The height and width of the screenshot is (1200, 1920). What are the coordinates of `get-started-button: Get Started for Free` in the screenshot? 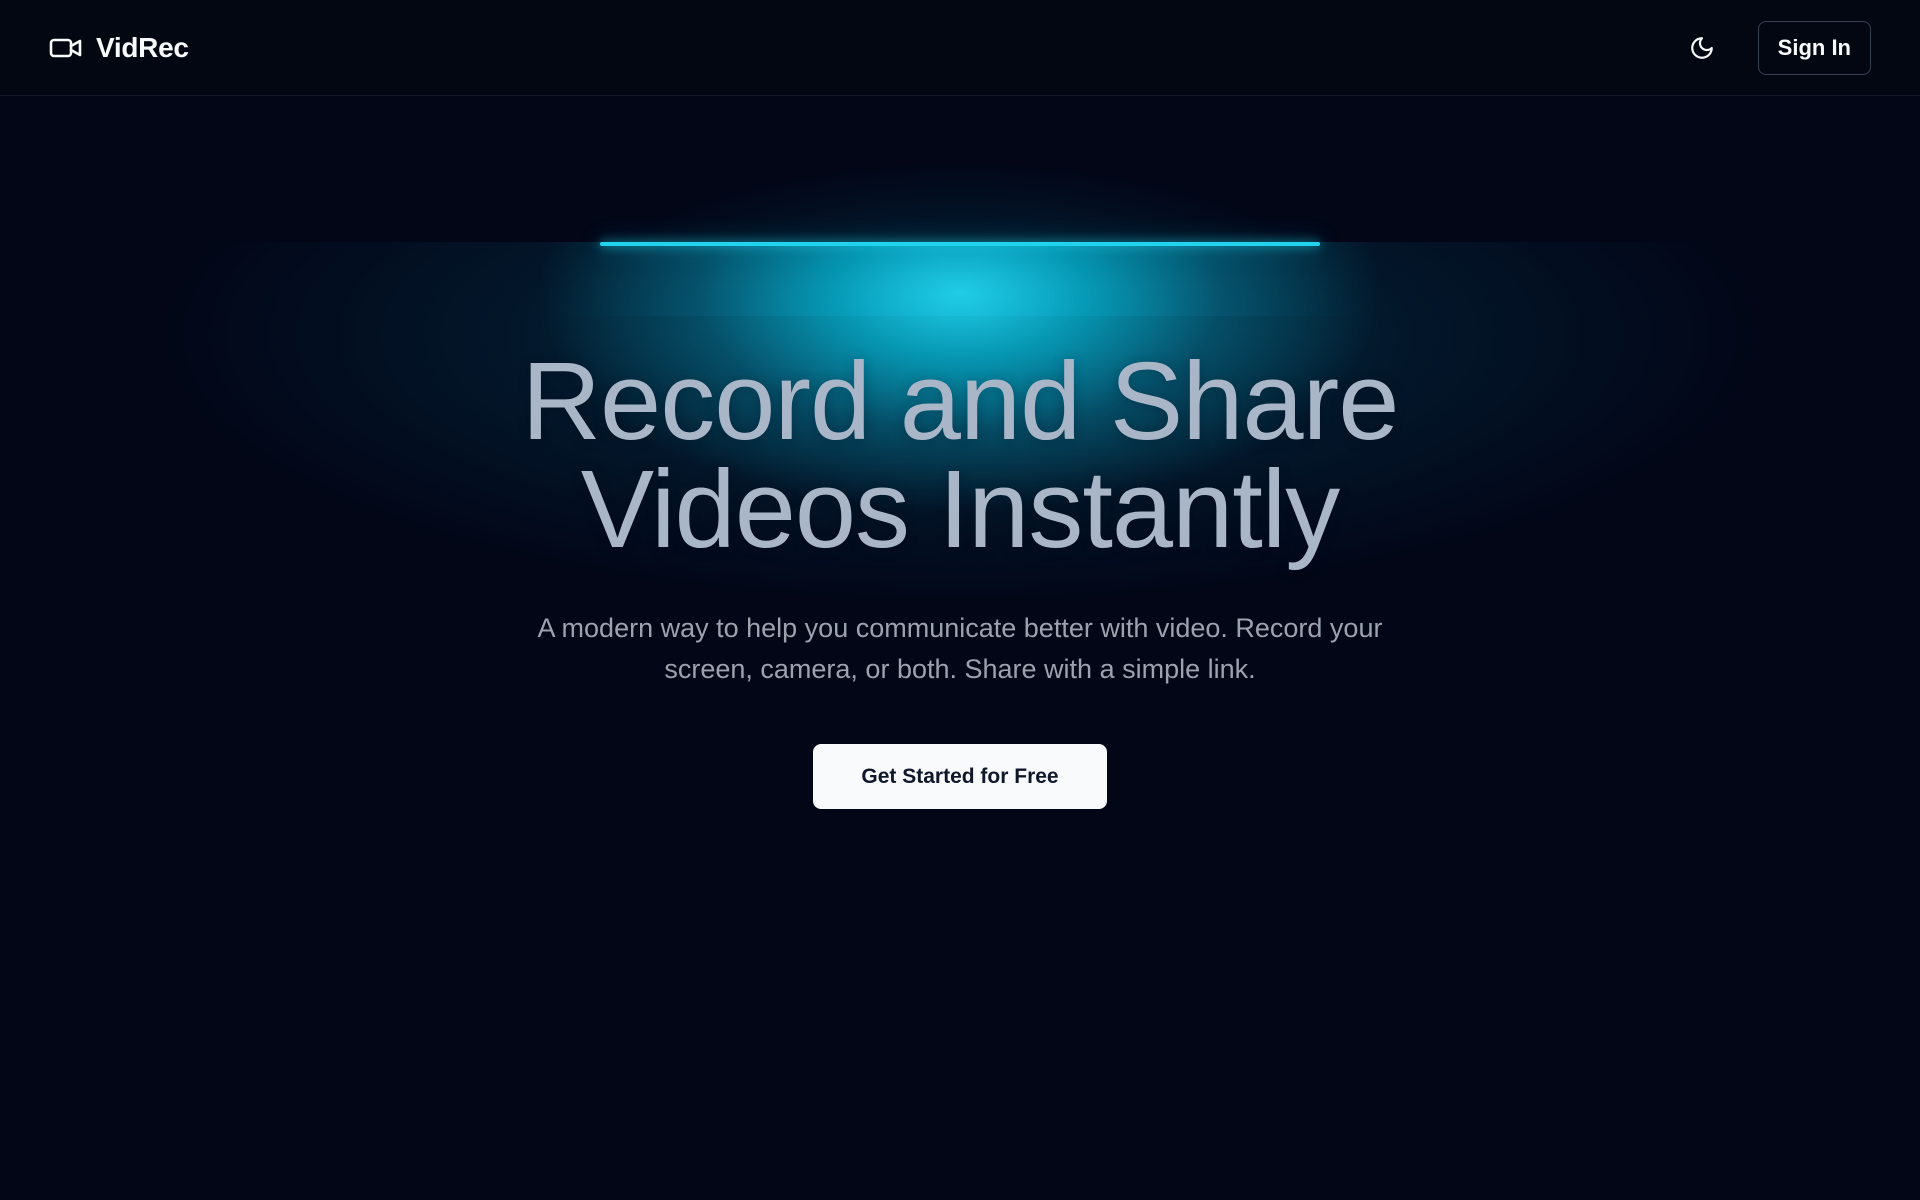 It's located at (960, 776).